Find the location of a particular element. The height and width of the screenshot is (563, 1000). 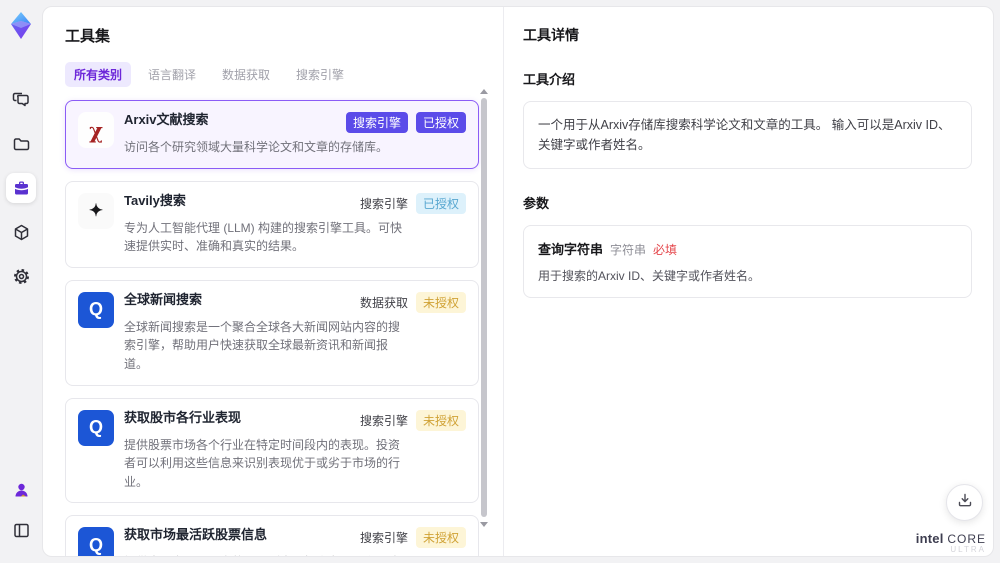

panel-toggle-icon is located at coordinates (21, 530).